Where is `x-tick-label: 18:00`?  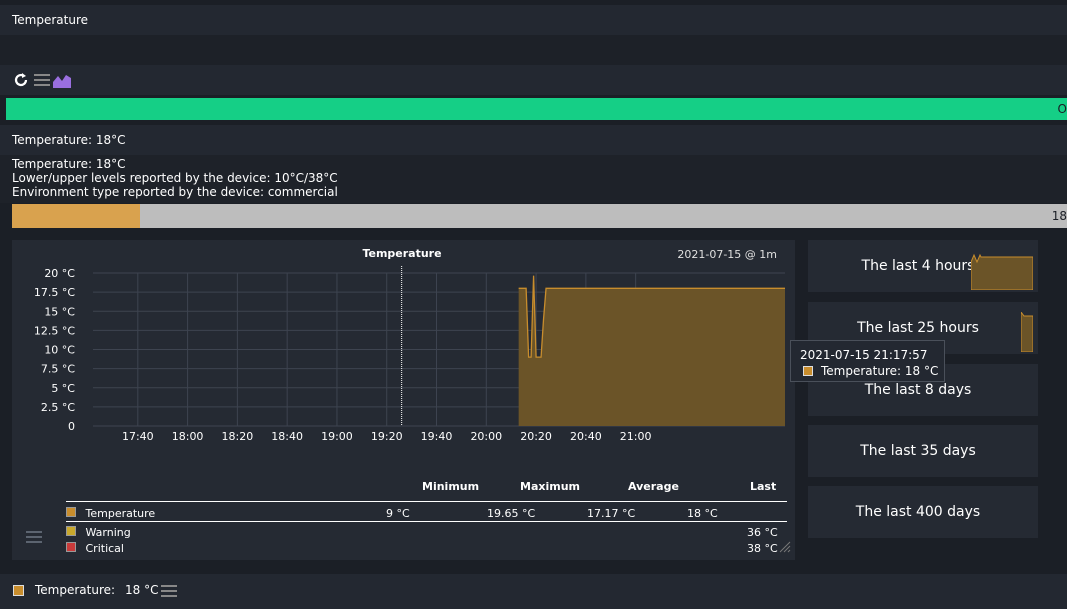 x-tick-label: 18:00 is located at coordinates (188, 436).